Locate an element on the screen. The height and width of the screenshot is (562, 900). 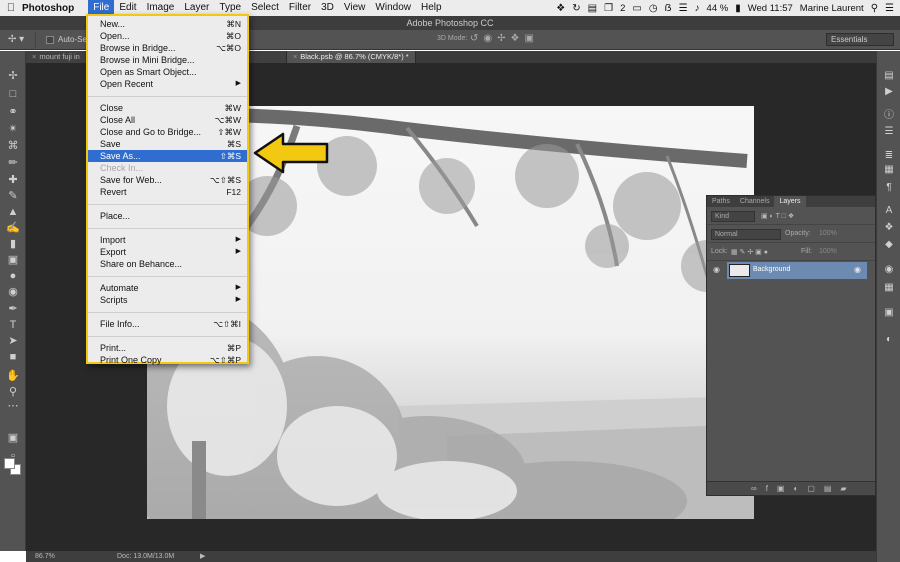
user-name: Marine Laurent is located at coordinates (832, 8).